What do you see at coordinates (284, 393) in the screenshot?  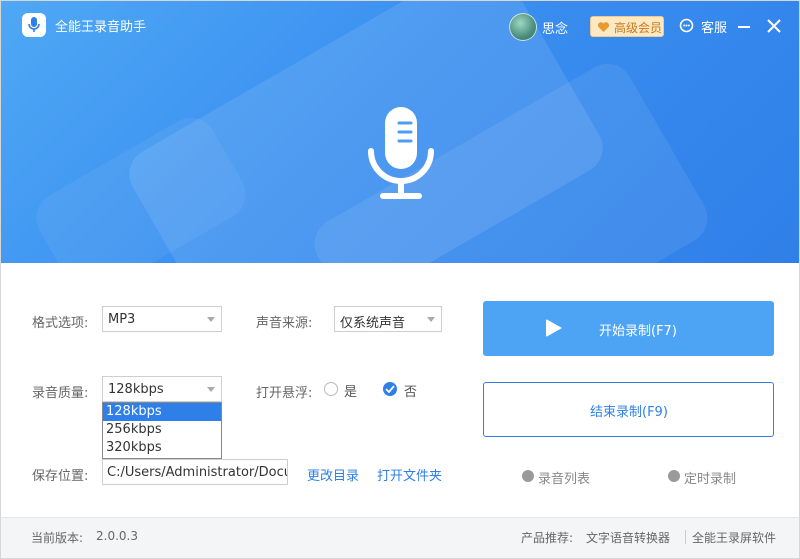 I see `floating-label: 打开悬浮:` at bounding box center [284, 393].